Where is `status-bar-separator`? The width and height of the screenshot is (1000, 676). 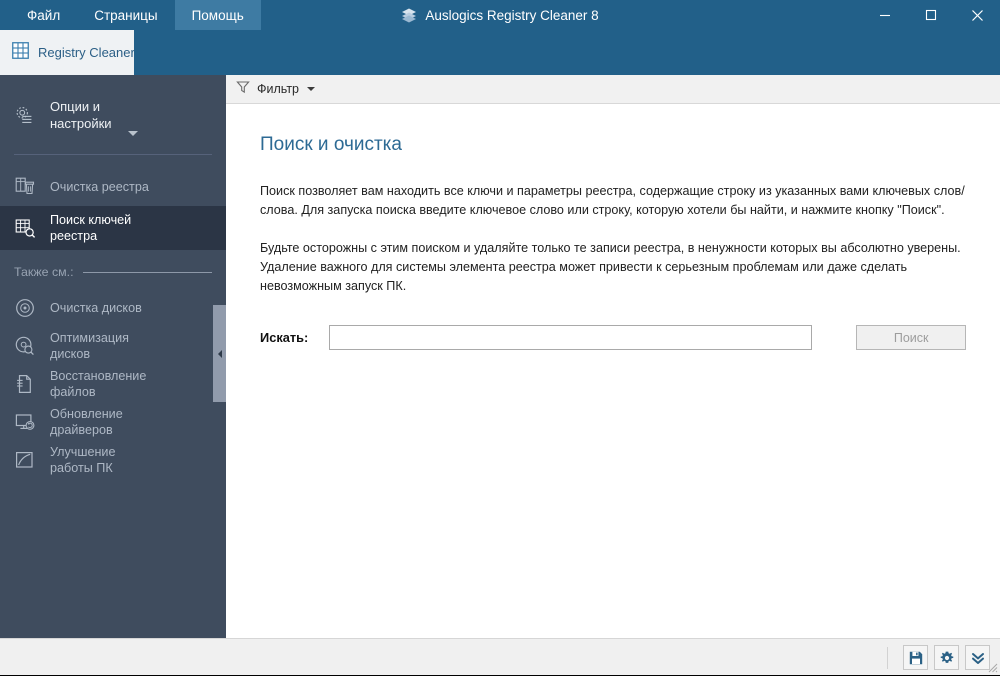 status-bar-separator is located at coordinates (887, 657).